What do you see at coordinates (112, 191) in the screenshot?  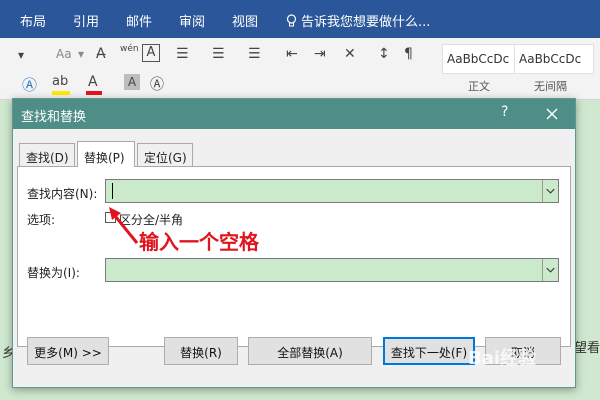 I see `text-cursor` at bounding box center [112, 191].